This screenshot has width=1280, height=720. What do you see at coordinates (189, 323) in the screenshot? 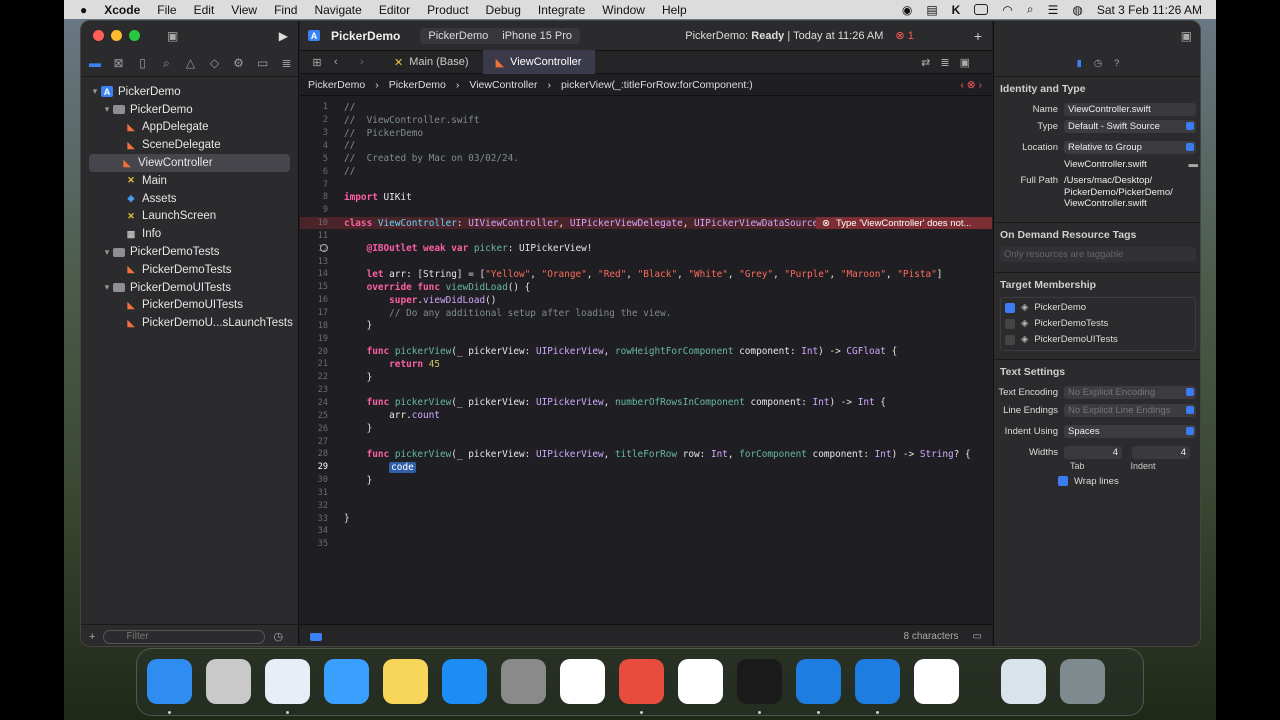
I see `tree-item: ◣ PickerDemoU...sLaunchTests` at bounding box center [189, 323].